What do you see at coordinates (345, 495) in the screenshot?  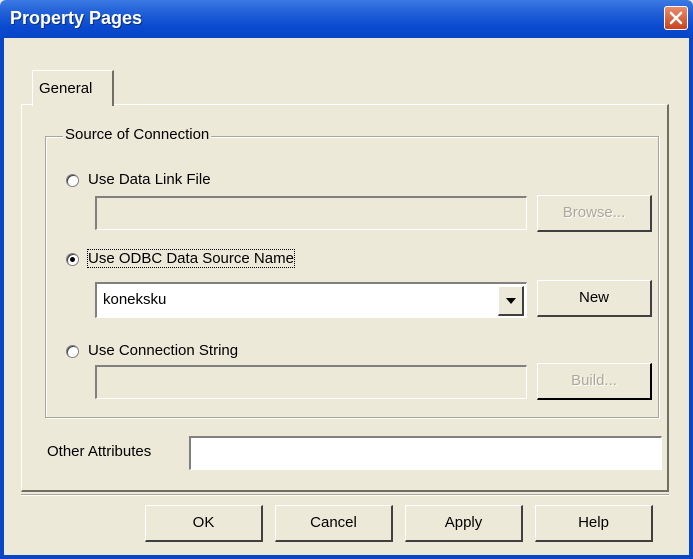 I see `separator` at bounding box center [345, 495].